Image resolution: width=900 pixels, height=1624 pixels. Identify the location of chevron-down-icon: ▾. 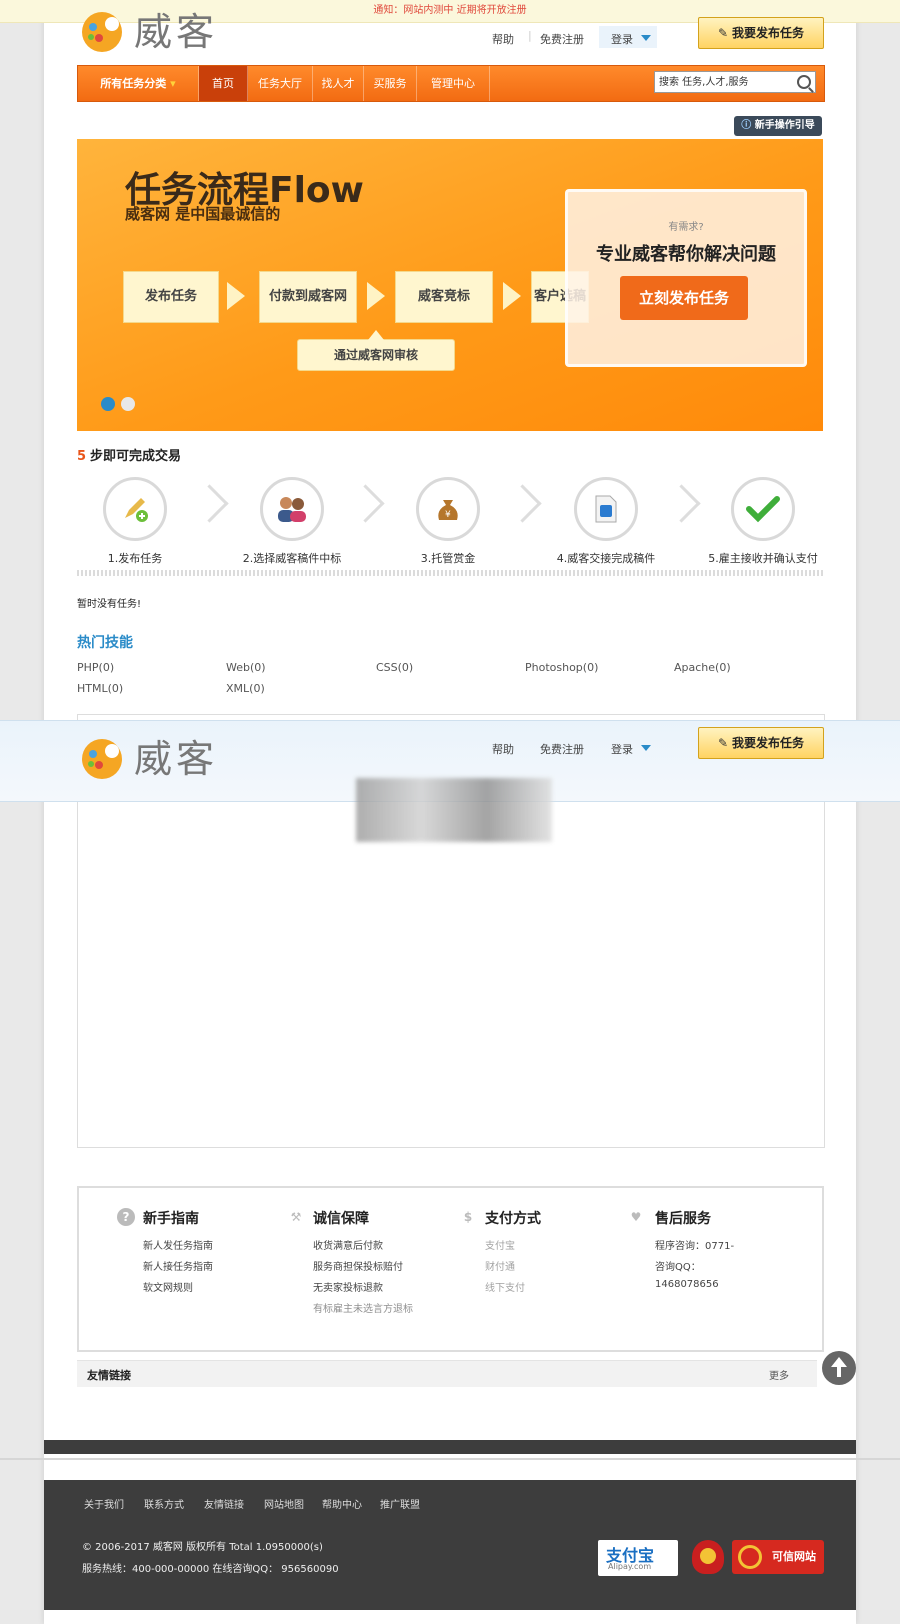
(173, 83).